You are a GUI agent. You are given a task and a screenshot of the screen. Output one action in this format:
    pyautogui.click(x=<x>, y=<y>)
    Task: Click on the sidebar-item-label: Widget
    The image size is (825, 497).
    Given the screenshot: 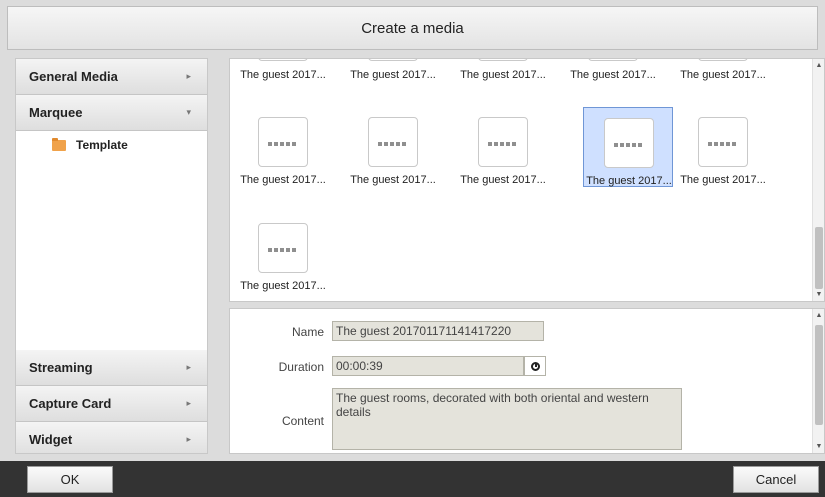 What is the action you would take?
    pyautogui.click(x=51, y=439)
    